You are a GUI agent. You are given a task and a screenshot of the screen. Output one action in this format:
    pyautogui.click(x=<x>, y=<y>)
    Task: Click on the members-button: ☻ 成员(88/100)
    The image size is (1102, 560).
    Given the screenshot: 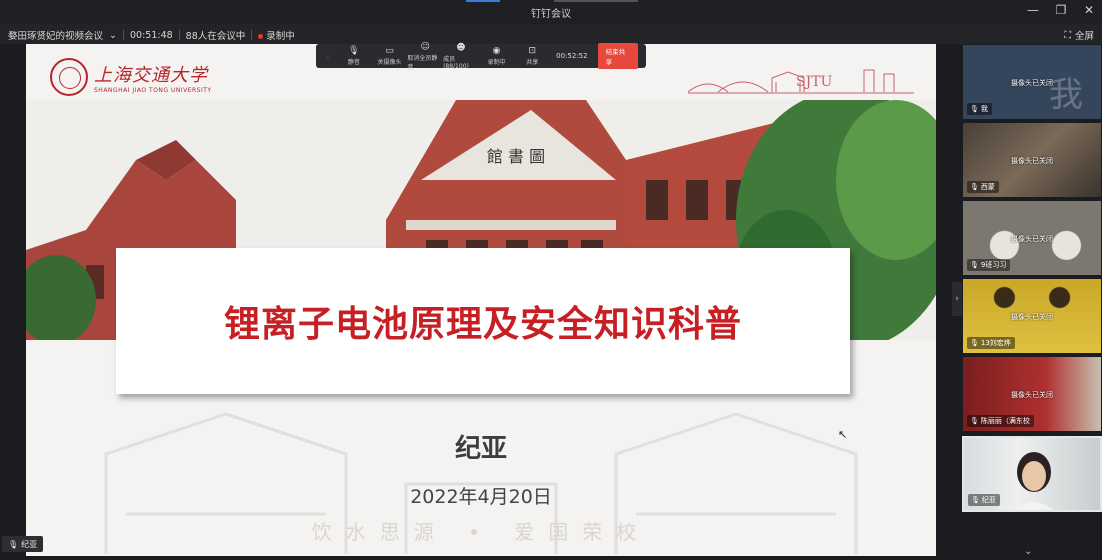 What is the action you would take?
    pyautogui.click(x=461, y=56)
    